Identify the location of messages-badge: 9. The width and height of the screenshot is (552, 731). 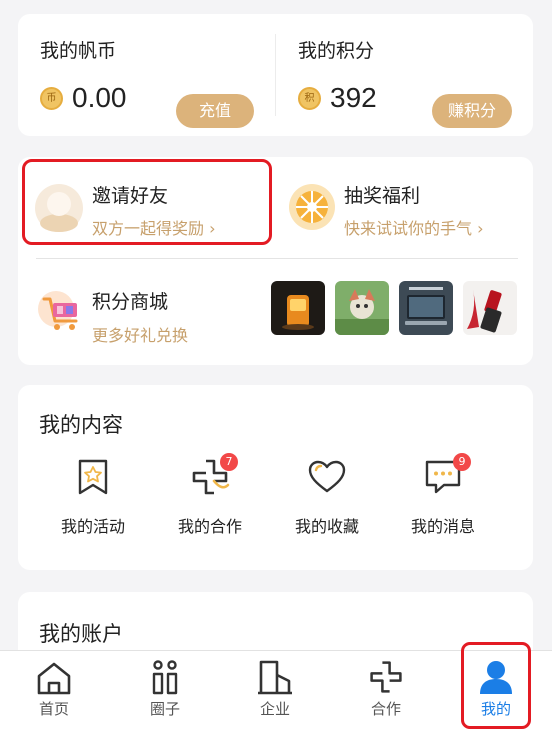
(462, 462).